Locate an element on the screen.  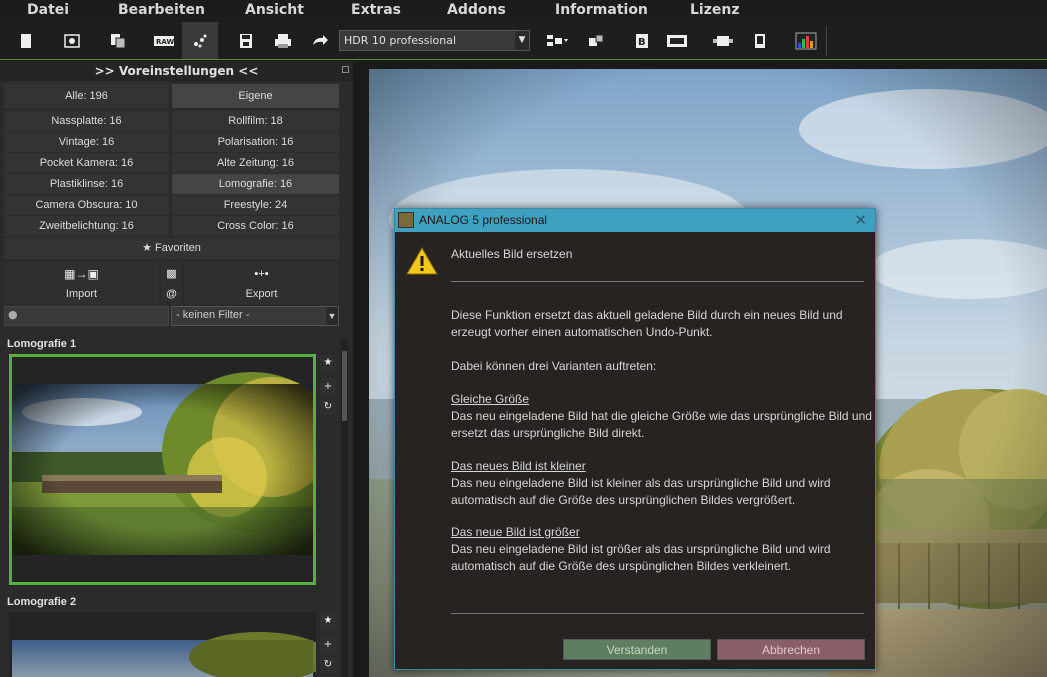
category-nassplatte: Nassplatte: 16 is located at coordinates (86, 121).